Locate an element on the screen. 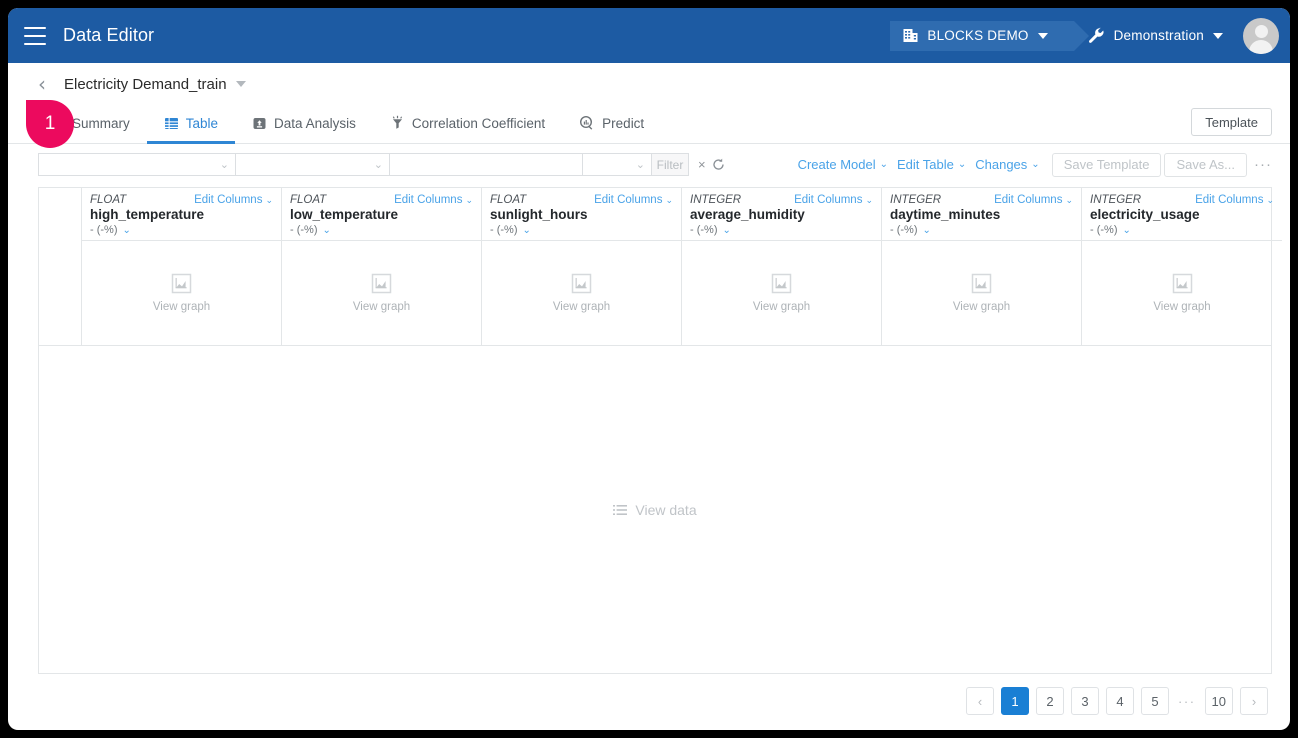  filter-condition-select: ⌄ is located at coordinates (617, 164).